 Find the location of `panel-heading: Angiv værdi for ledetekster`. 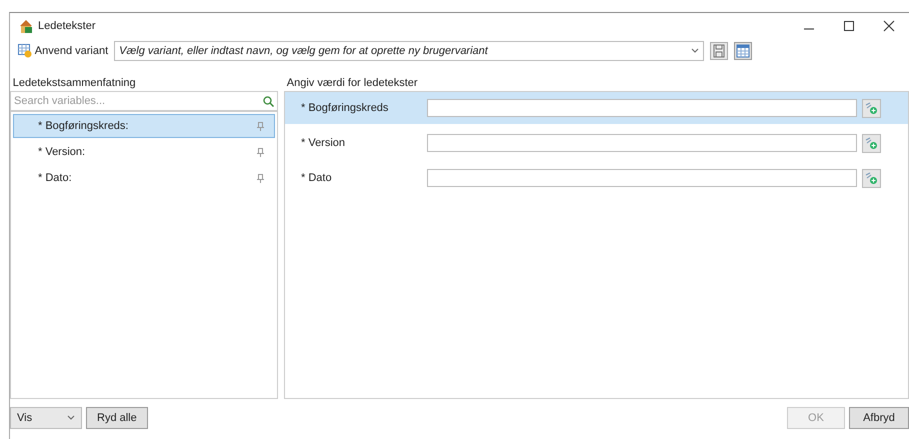

panel-heading: Angiv værdi for ledetekster is located at coordinates (352, 83).